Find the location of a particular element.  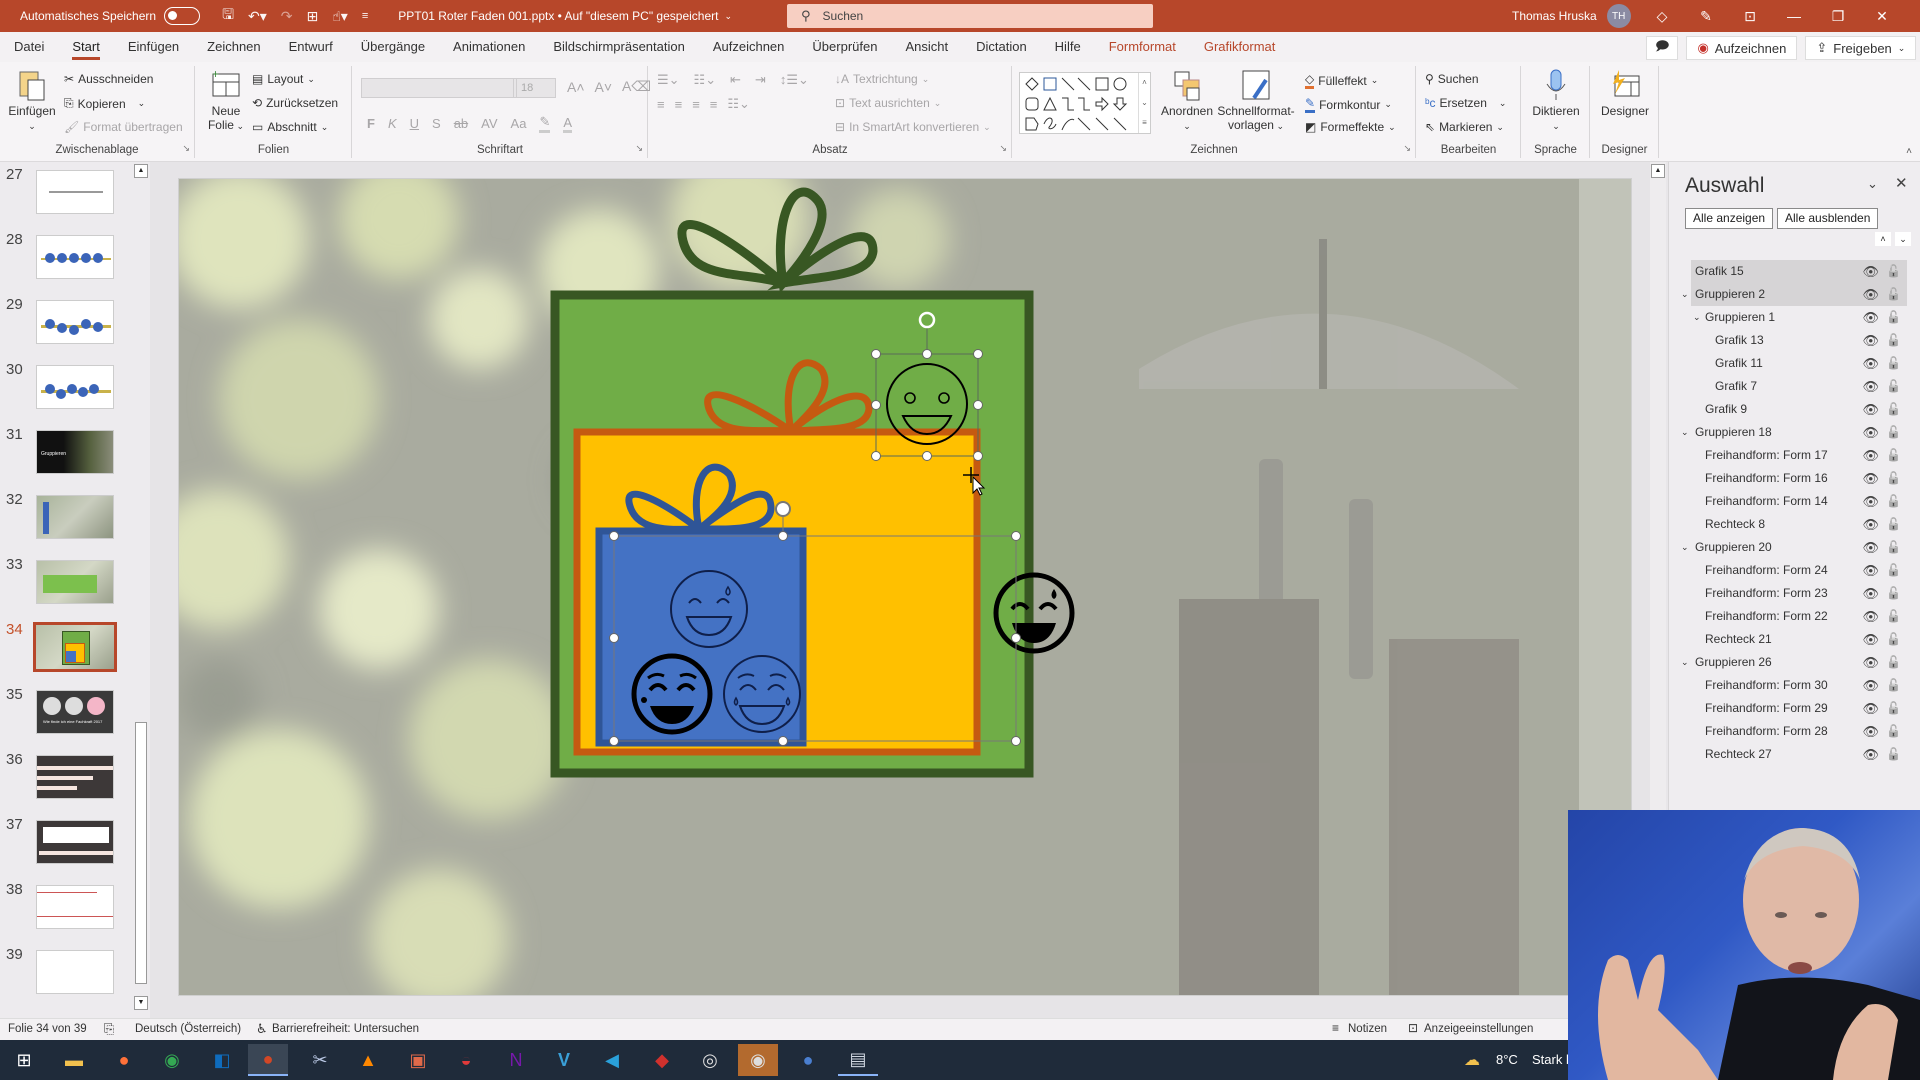

tab-ueberpruefen: Überprüfen is located at coordinates (844, 47).